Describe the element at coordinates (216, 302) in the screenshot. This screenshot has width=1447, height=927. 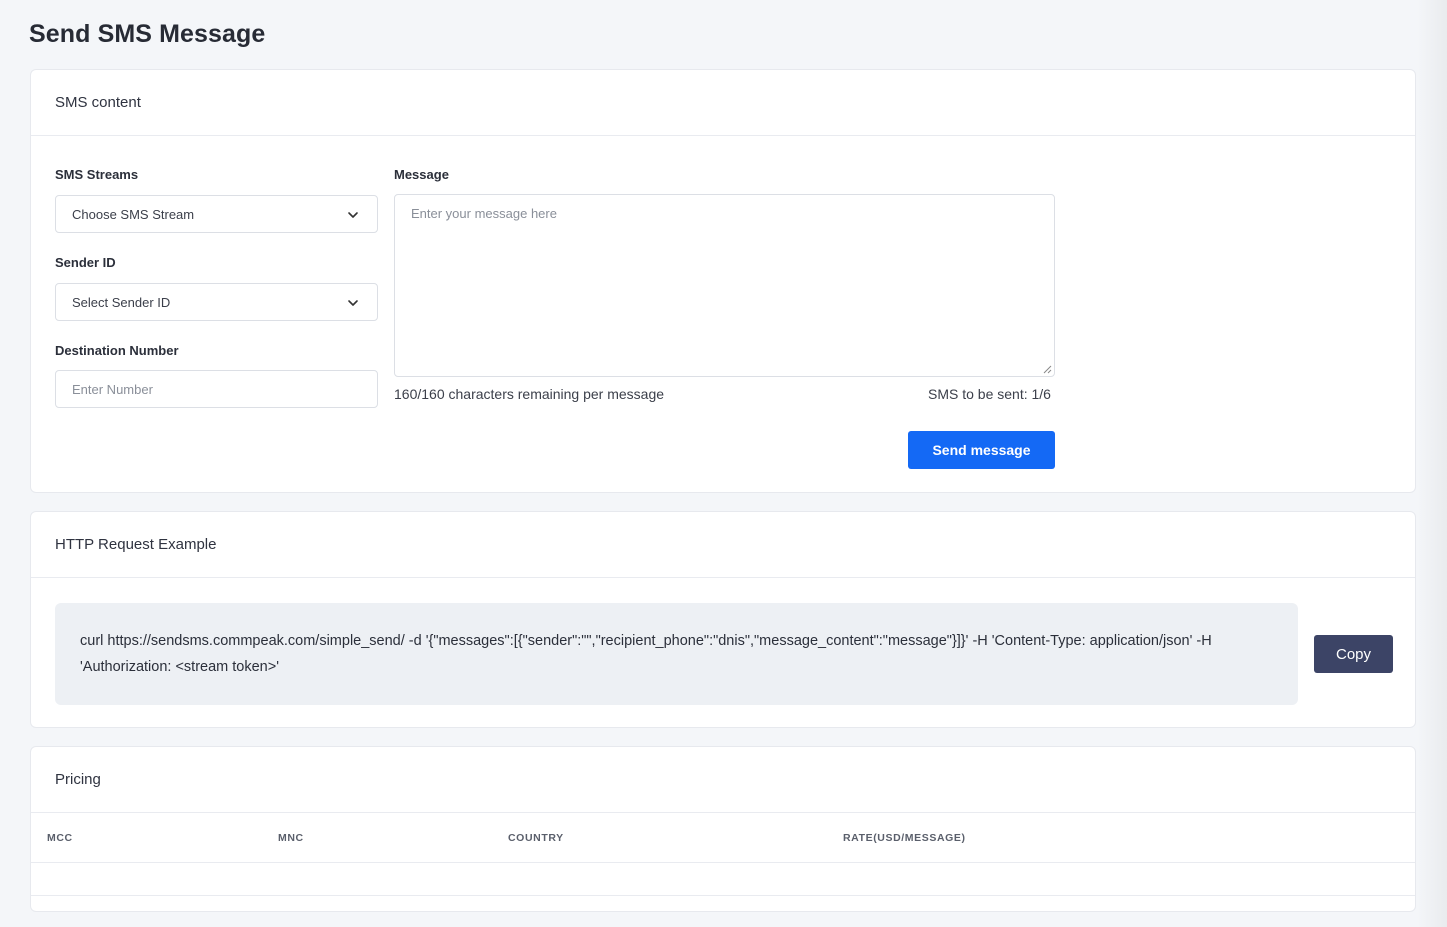
I see `sender-id-select: Select Sender ID` at that location.